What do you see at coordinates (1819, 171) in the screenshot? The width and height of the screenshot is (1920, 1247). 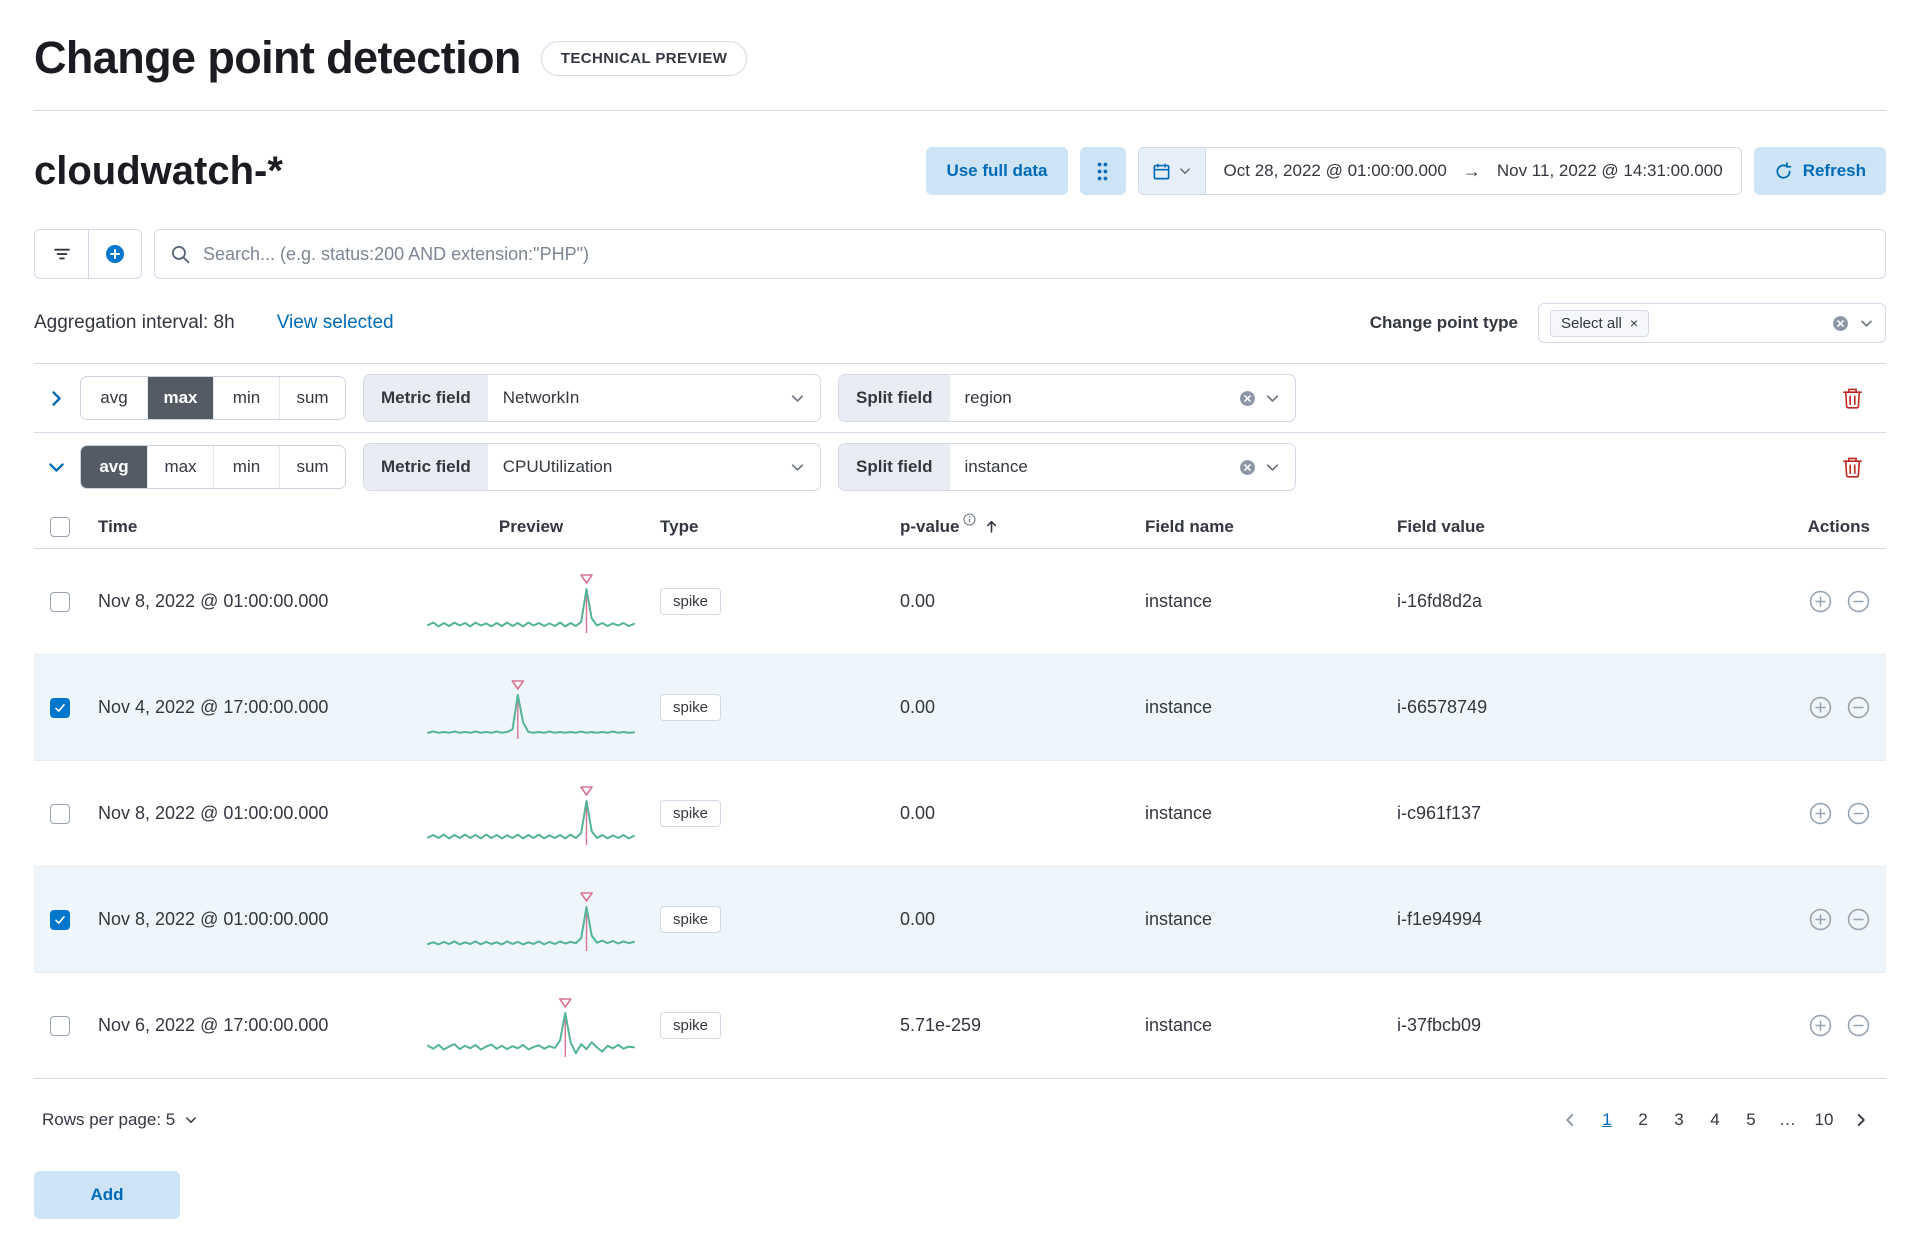 I see `refresh-button: Refresh` at bounding box center [1819, 171].